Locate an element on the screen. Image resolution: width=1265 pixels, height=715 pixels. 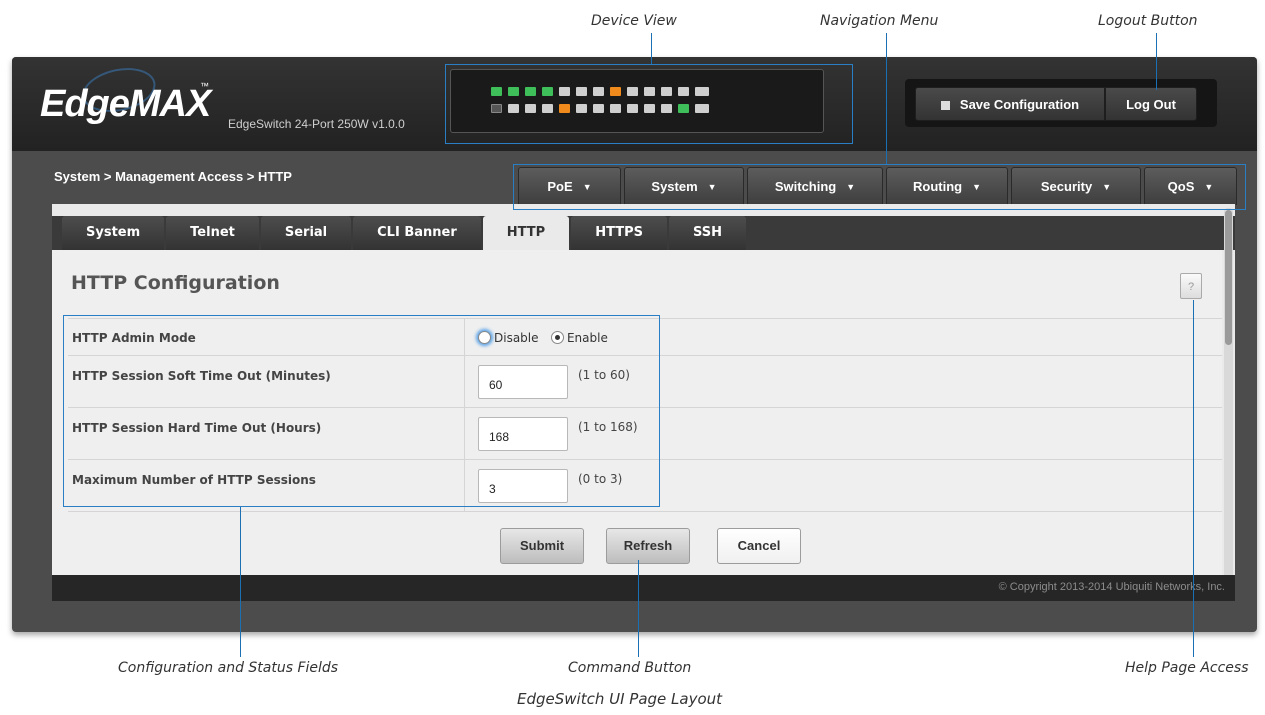
soft-timeout-label: HTTP Session Soft Time Out (Minutes) is located at coordinates (201, 376).